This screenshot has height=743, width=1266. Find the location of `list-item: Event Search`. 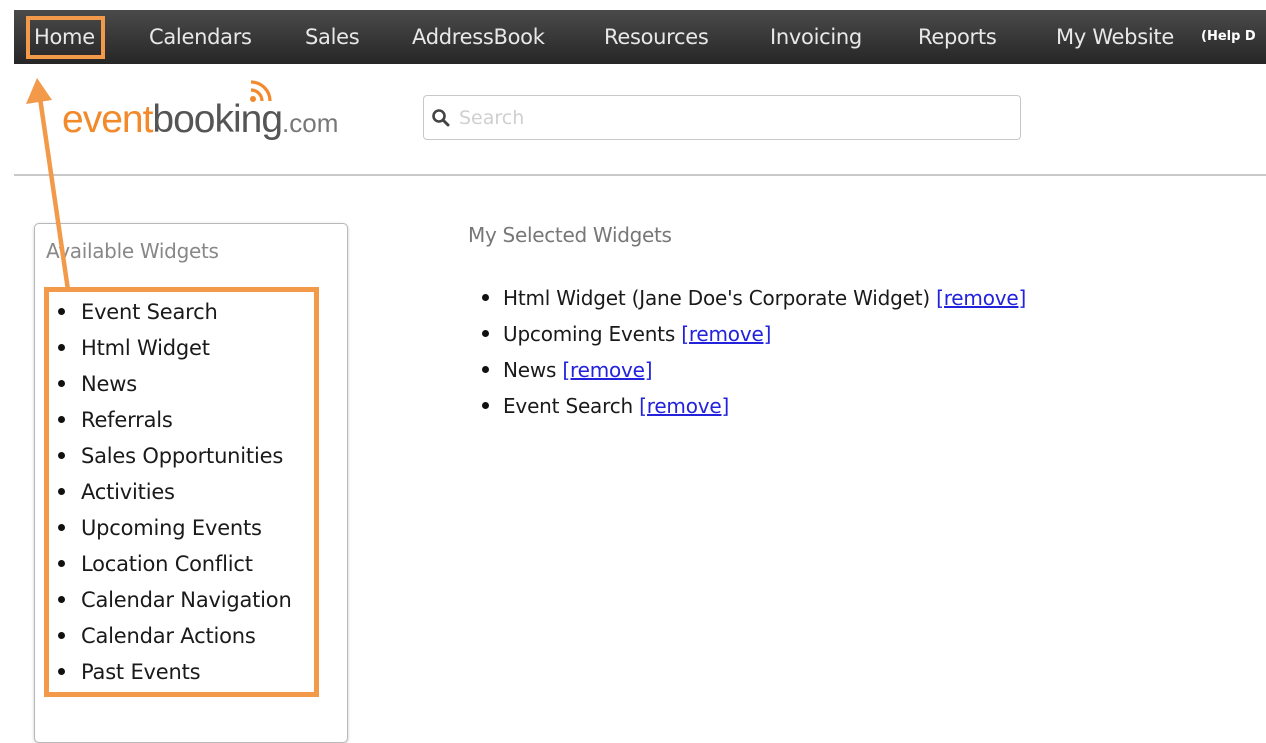

list-item: Event Search is located at coordinates (173, 314).